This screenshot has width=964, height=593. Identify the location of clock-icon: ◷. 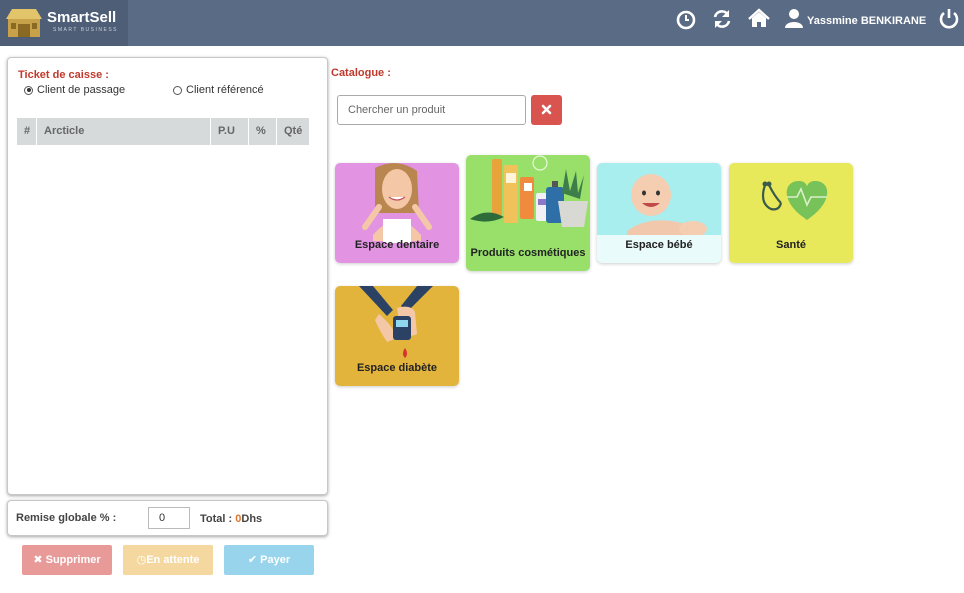
(141, 560).